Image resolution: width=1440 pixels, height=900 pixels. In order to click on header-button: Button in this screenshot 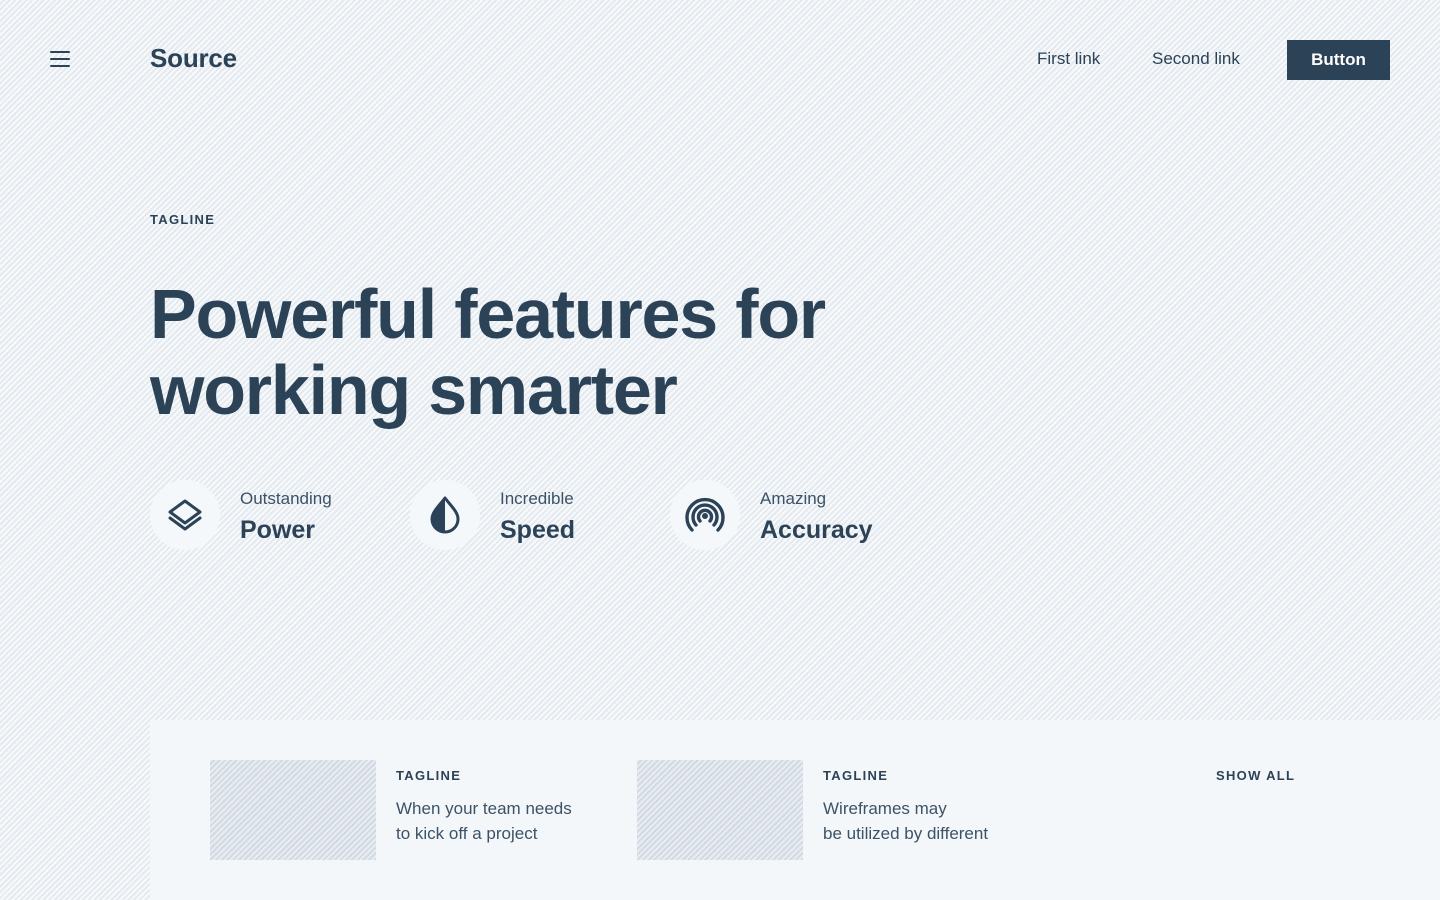, I will do `click(1338, 60)`.